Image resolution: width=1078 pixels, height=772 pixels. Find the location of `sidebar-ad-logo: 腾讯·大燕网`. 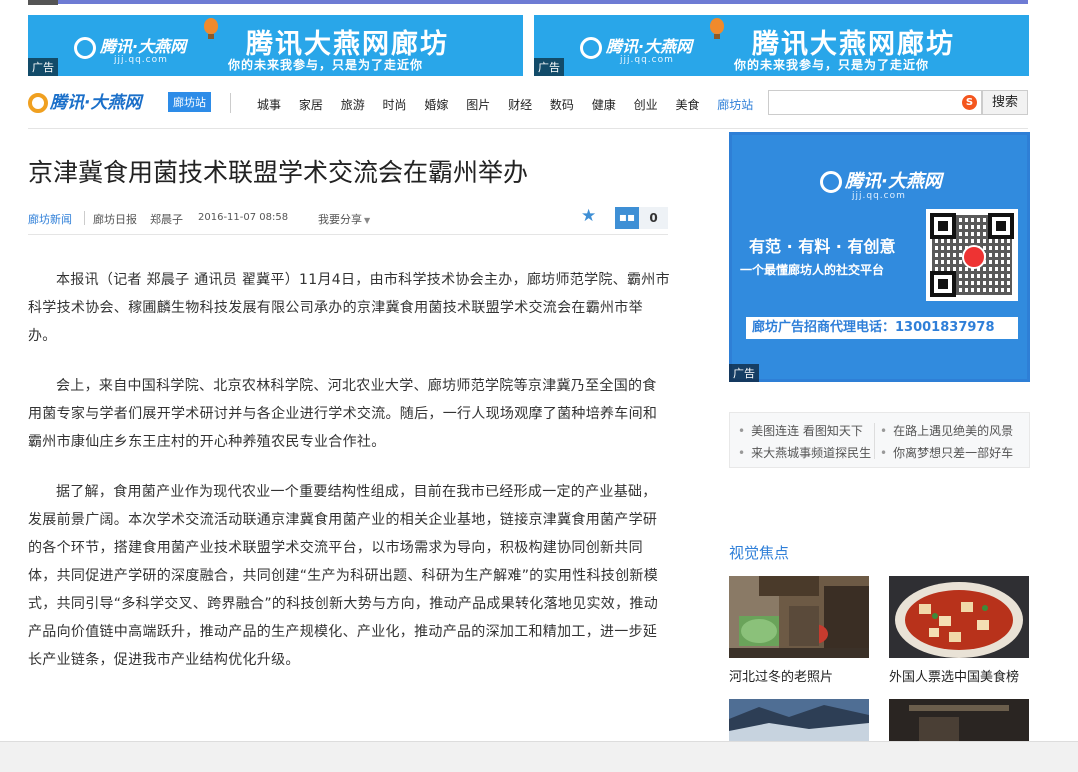

sidebar-ad-logo: 腾讯·大燕网 is located at coordinates (881, 180).